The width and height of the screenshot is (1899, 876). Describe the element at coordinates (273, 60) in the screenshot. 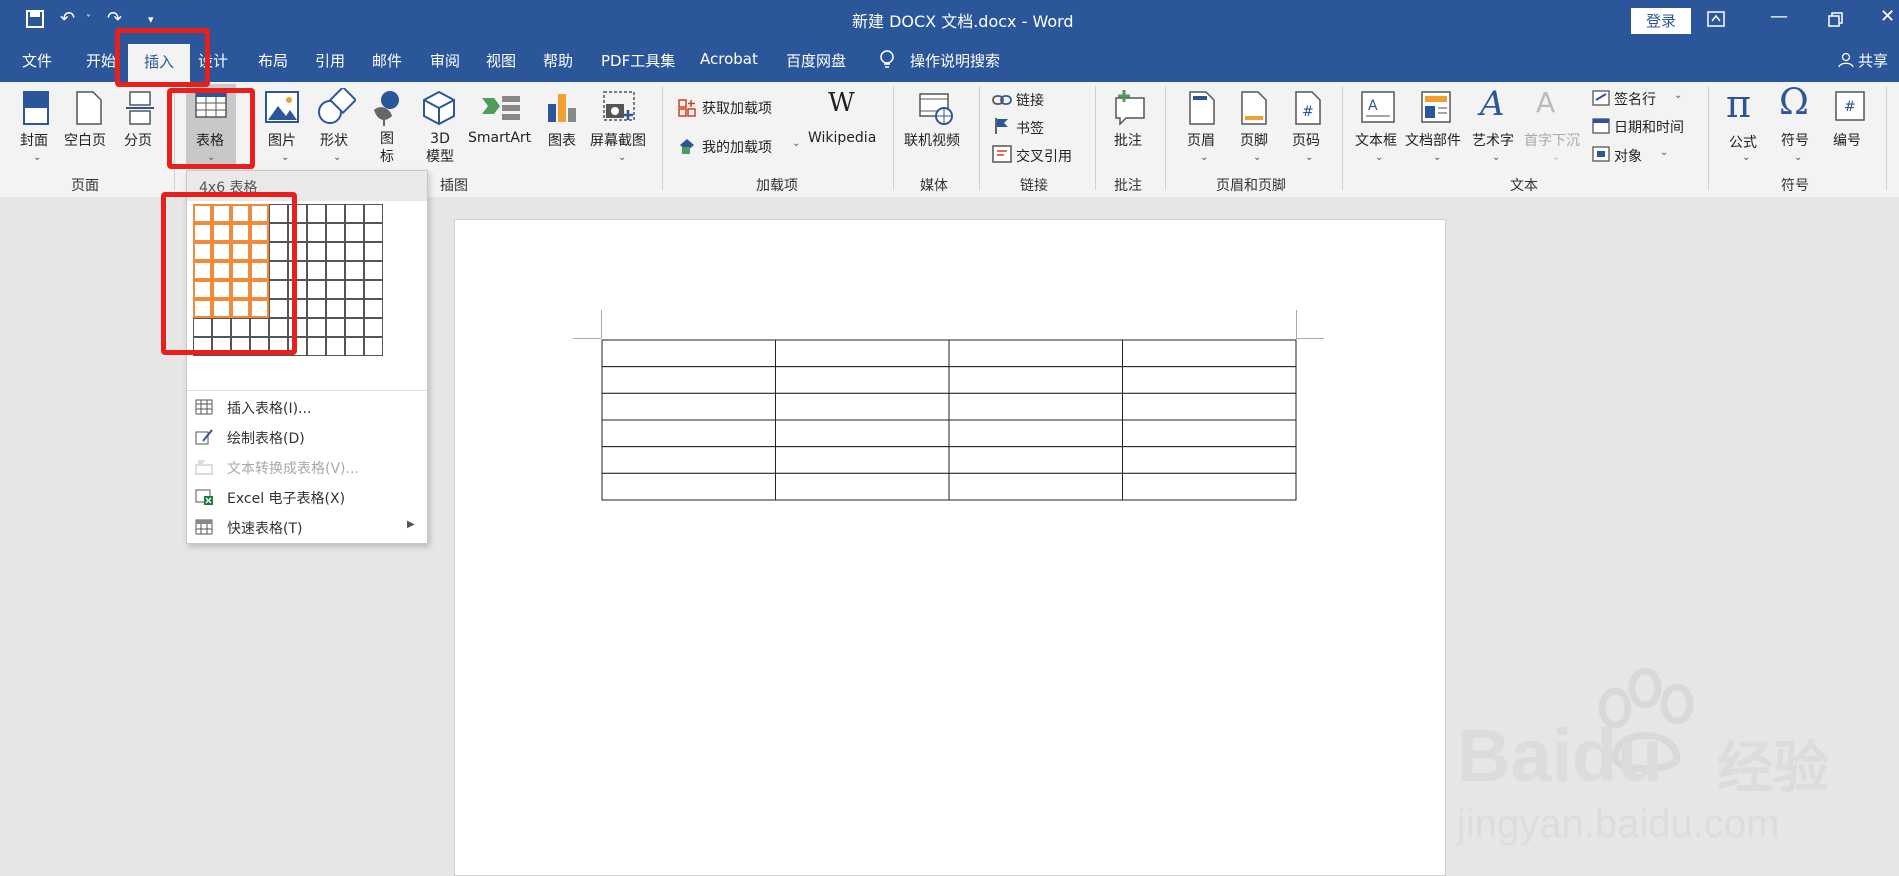

I see `tab-layout: 布局` at that location.